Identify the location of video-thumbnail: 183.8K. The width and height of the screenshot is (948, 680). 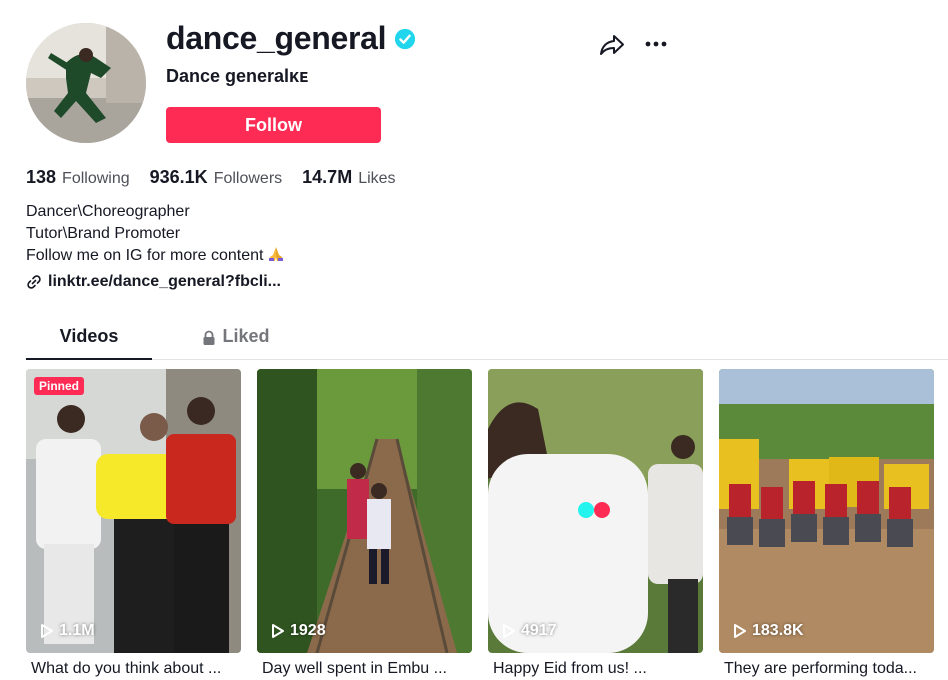
(826, 511).